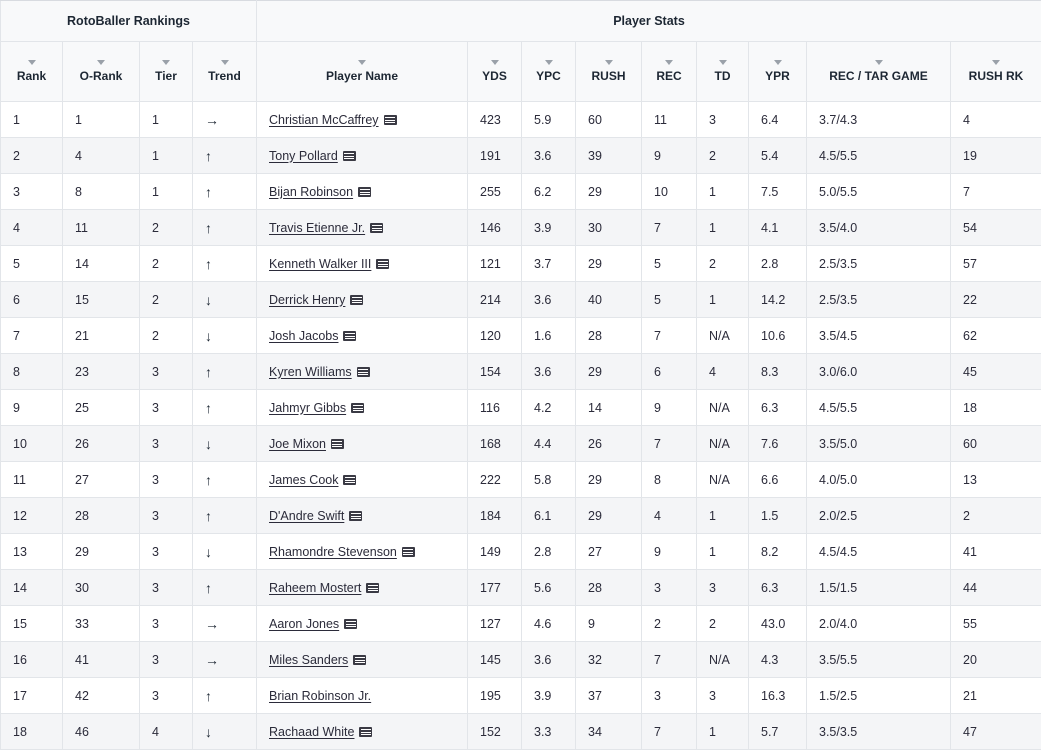  Describe the element at coordinates (307, 408) in the screenshot. I see `player-name-link: Jahmyr Gibbs` at that location.